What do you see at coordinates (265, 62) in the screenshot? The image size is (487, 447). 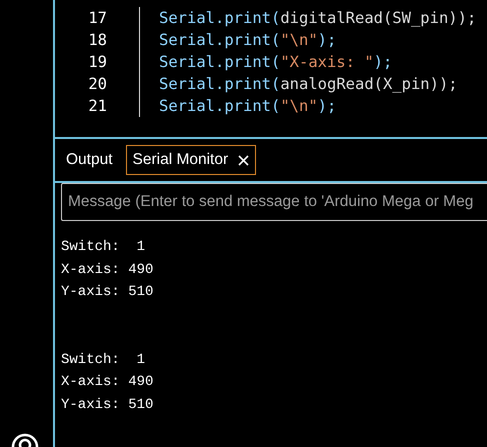 I see `code-line: Serial.print("X-axis: ");` at bounding box center [265, 62].